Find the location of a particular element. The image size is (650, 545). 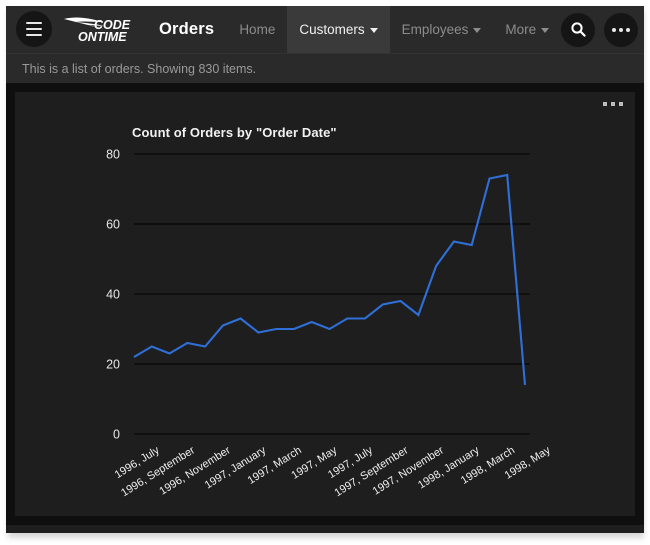

nav-item-label: Home is located at coordinates (257, 29).